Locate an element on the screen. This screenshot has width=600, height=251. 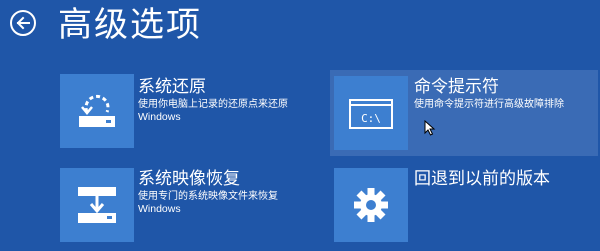
system-restore-icon is located at coordinates (97, 110).